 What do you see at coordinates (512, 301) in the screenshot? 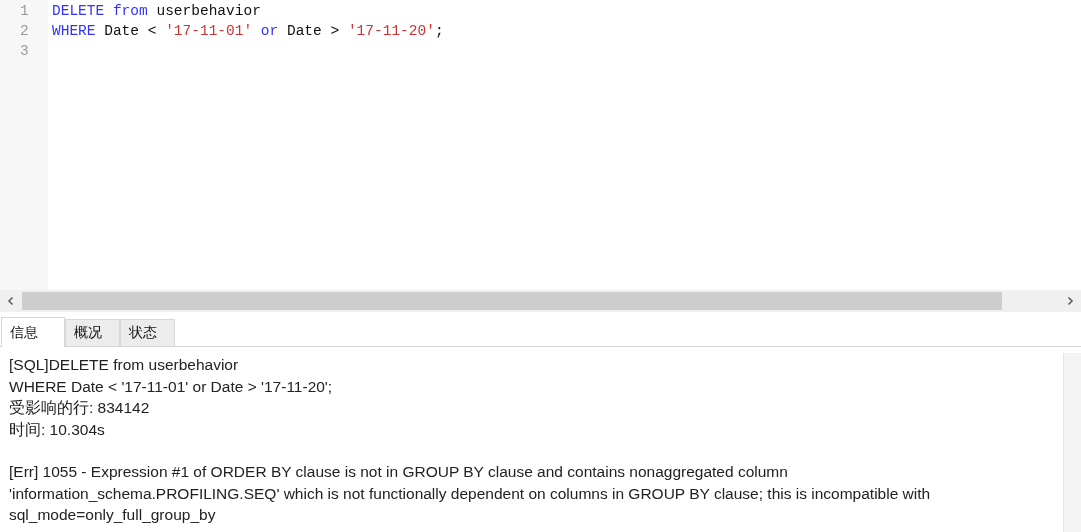
I see `scrollbar-thumb` at bounding box center [512, 301].